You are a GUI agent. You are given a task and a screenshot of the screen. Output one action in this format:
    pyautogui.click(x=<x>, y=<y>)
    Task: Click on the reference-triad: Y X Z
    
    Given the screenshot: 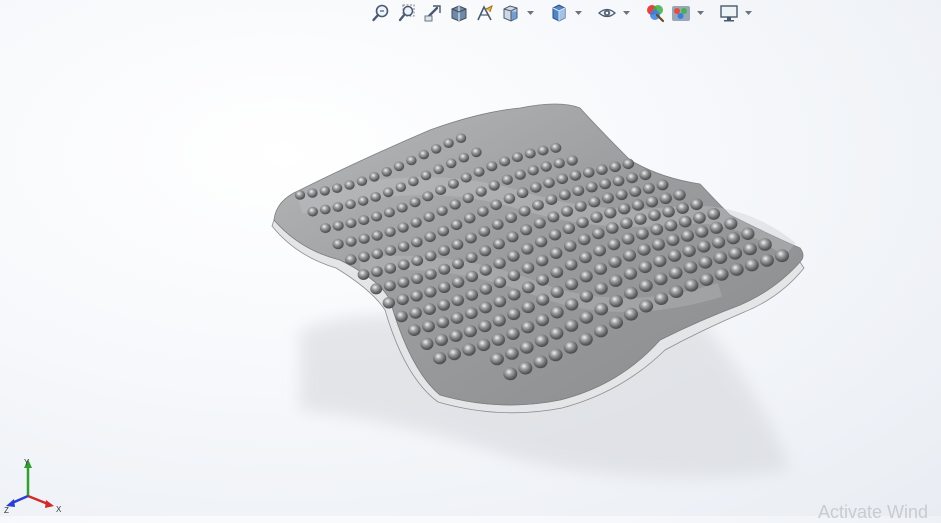 What is the action you would take?
    pyautogui.click(x=33, y=486)
    